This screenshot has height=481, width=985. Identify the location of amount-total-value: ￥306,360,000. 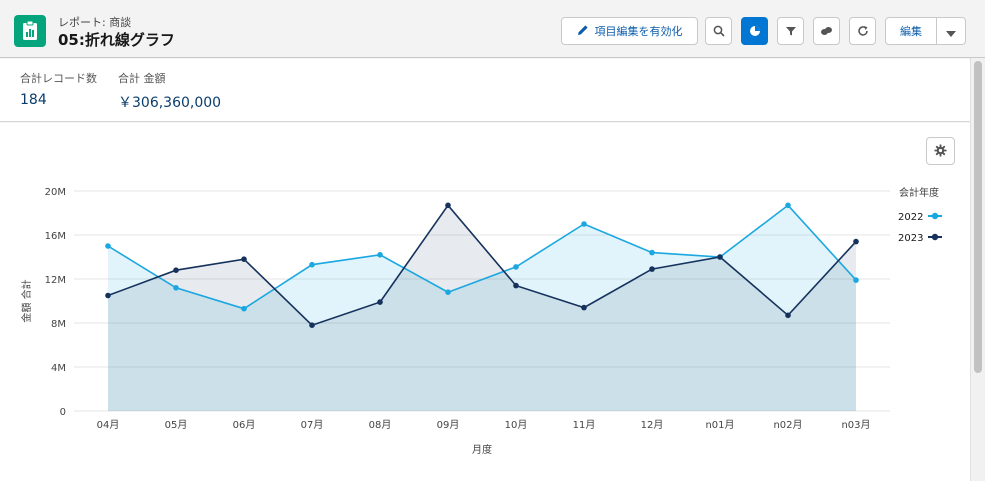
(170, 103).